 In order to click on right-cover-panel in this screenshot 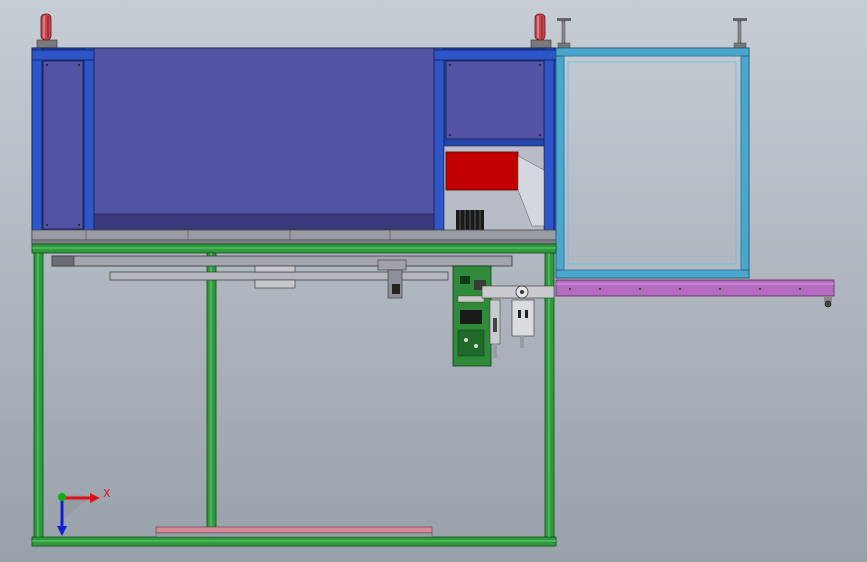, I will do `click(495, 100)`.